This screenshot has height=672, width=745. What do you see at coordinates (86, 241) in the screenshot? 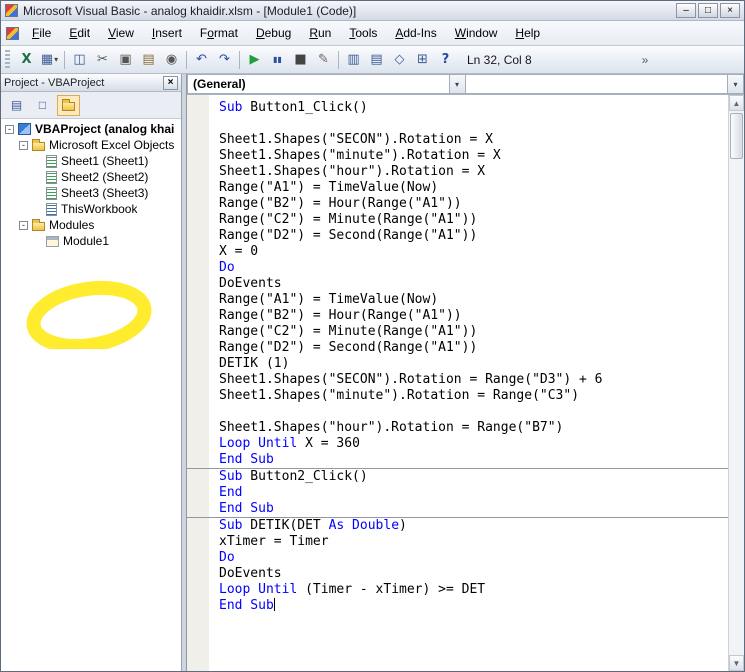
I see `tree-item-label: Module1` at bounding box center [86, 241].